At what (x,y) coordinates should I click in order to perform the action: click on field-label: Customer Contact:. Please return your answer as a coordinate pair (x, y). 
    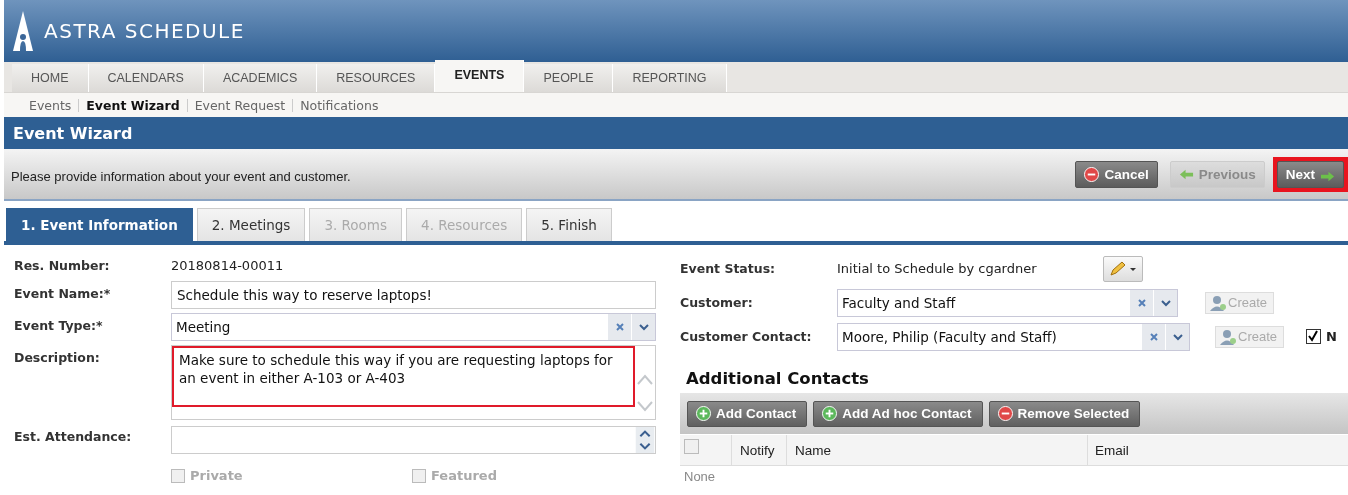
    Looking at the image, I should click on (746, 336).